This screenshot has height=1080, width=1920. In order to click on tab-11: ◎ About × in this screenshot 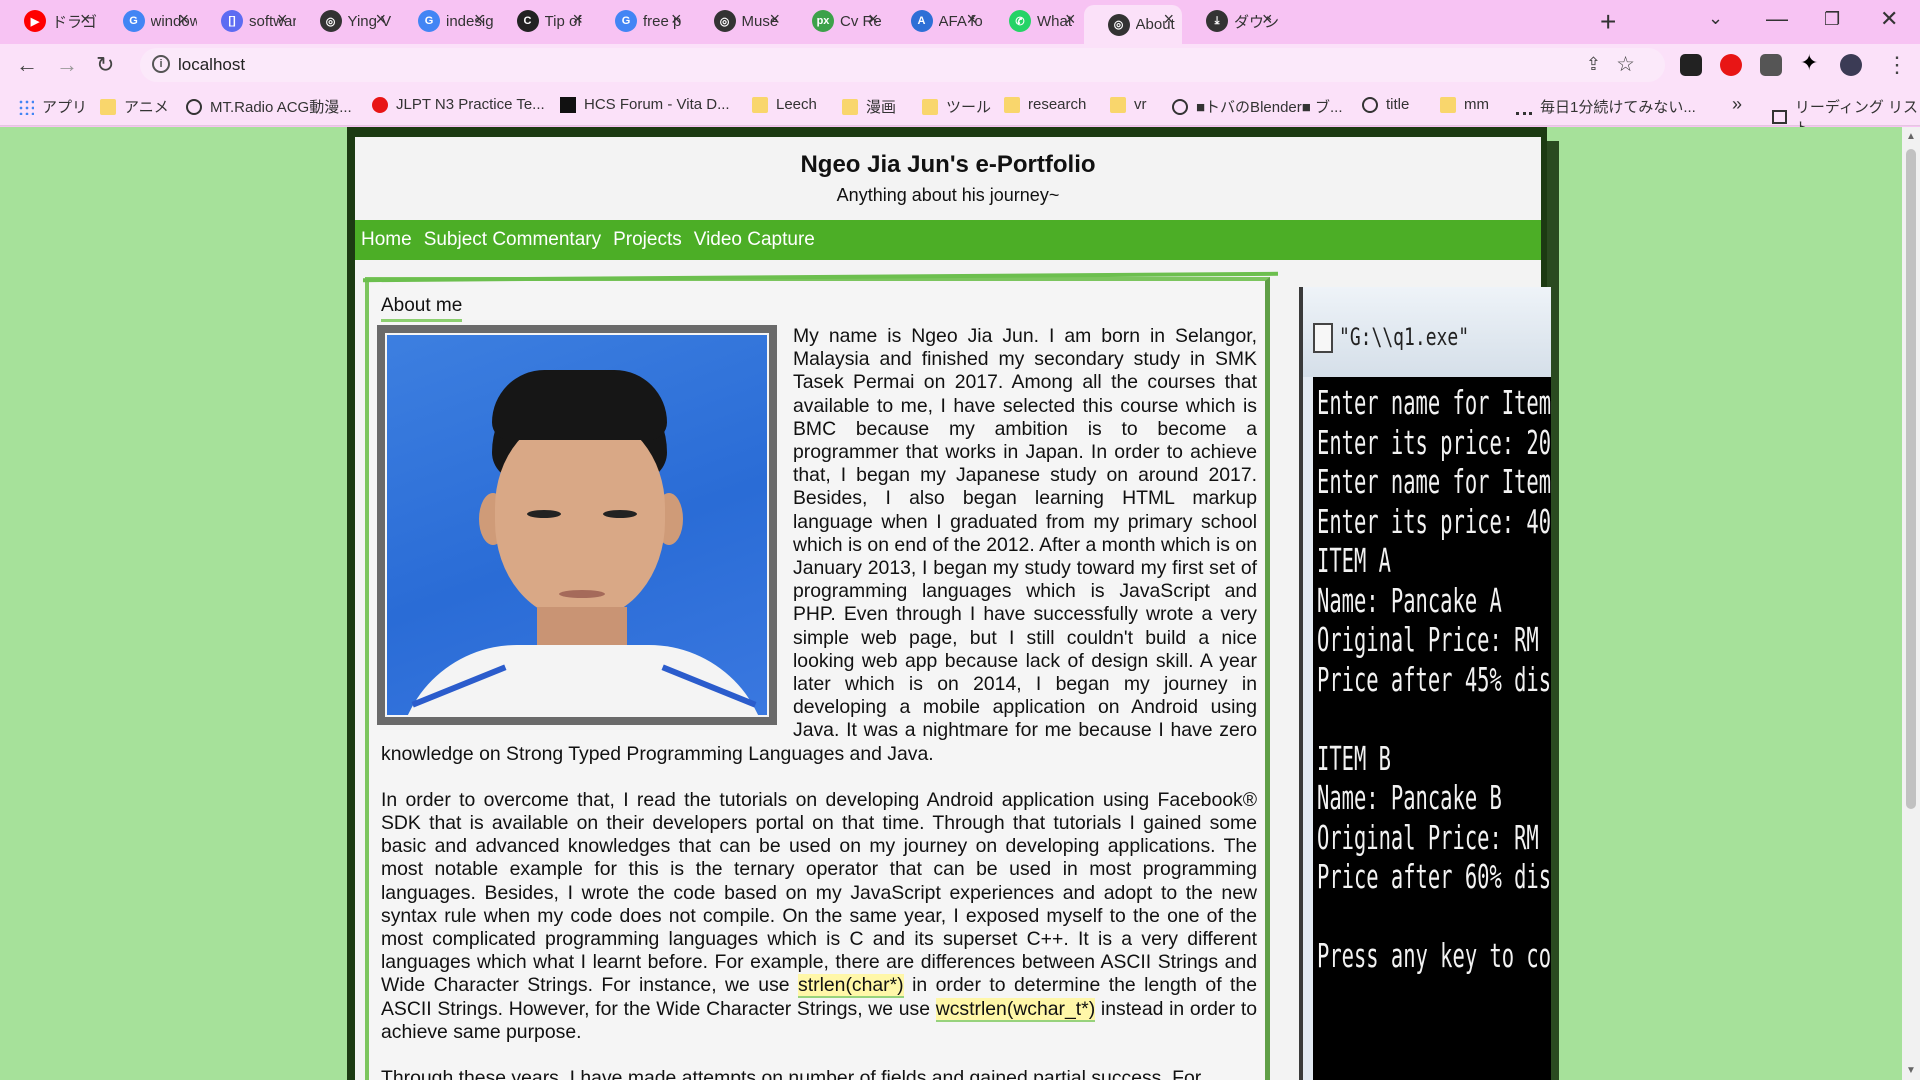, I will do `click(1132, 24)`.